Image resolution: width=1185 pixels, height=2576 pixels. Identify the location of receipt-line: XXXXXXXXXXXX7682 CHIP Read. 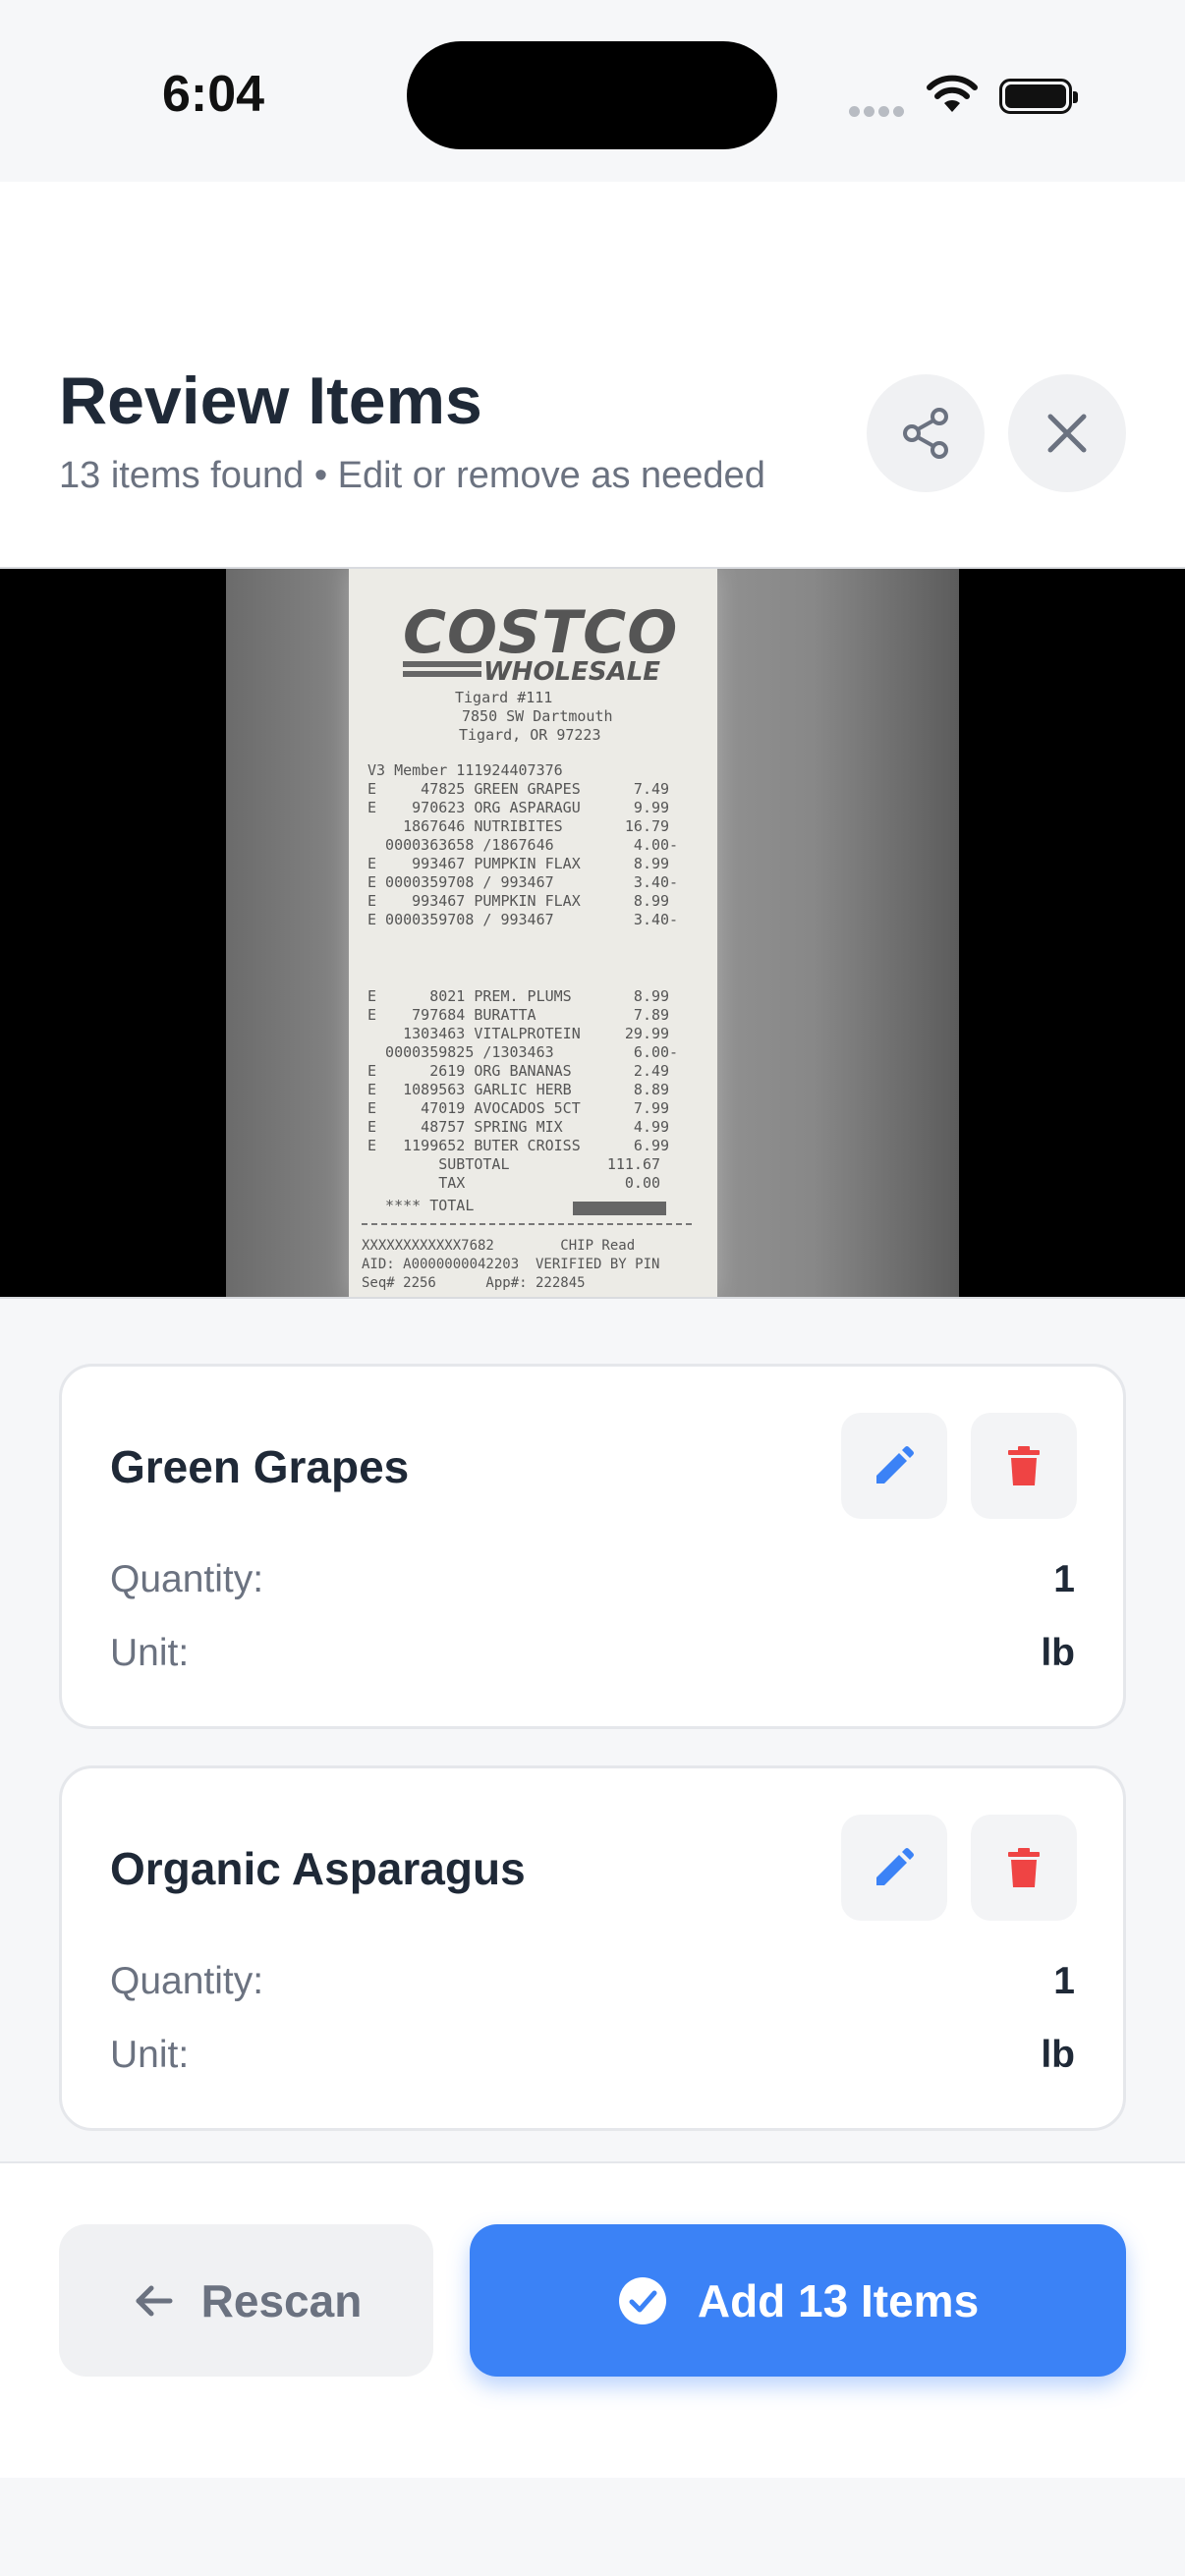
(499, 1246).